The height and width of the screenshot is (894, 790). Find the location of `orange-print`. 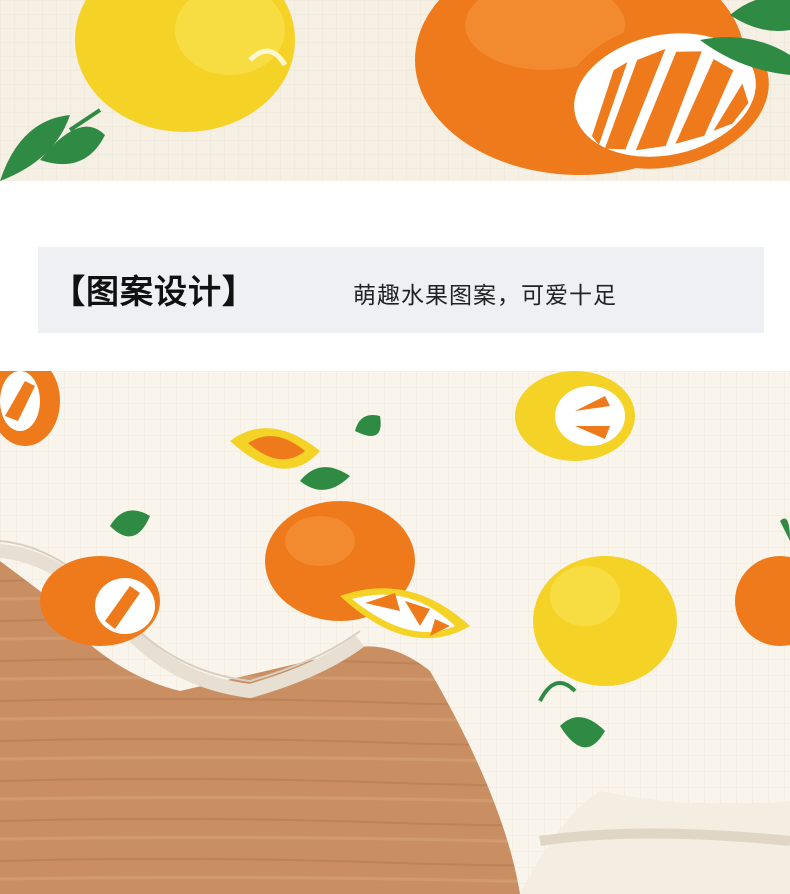

orange-print is located at coordinates (100, 601).